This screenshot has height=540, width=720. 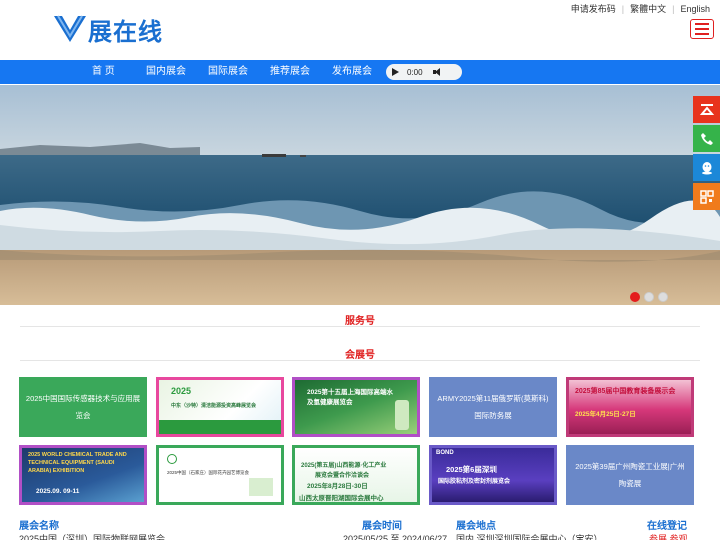 I want to click on logo-text: 展在线, so click(x=125, y=32).